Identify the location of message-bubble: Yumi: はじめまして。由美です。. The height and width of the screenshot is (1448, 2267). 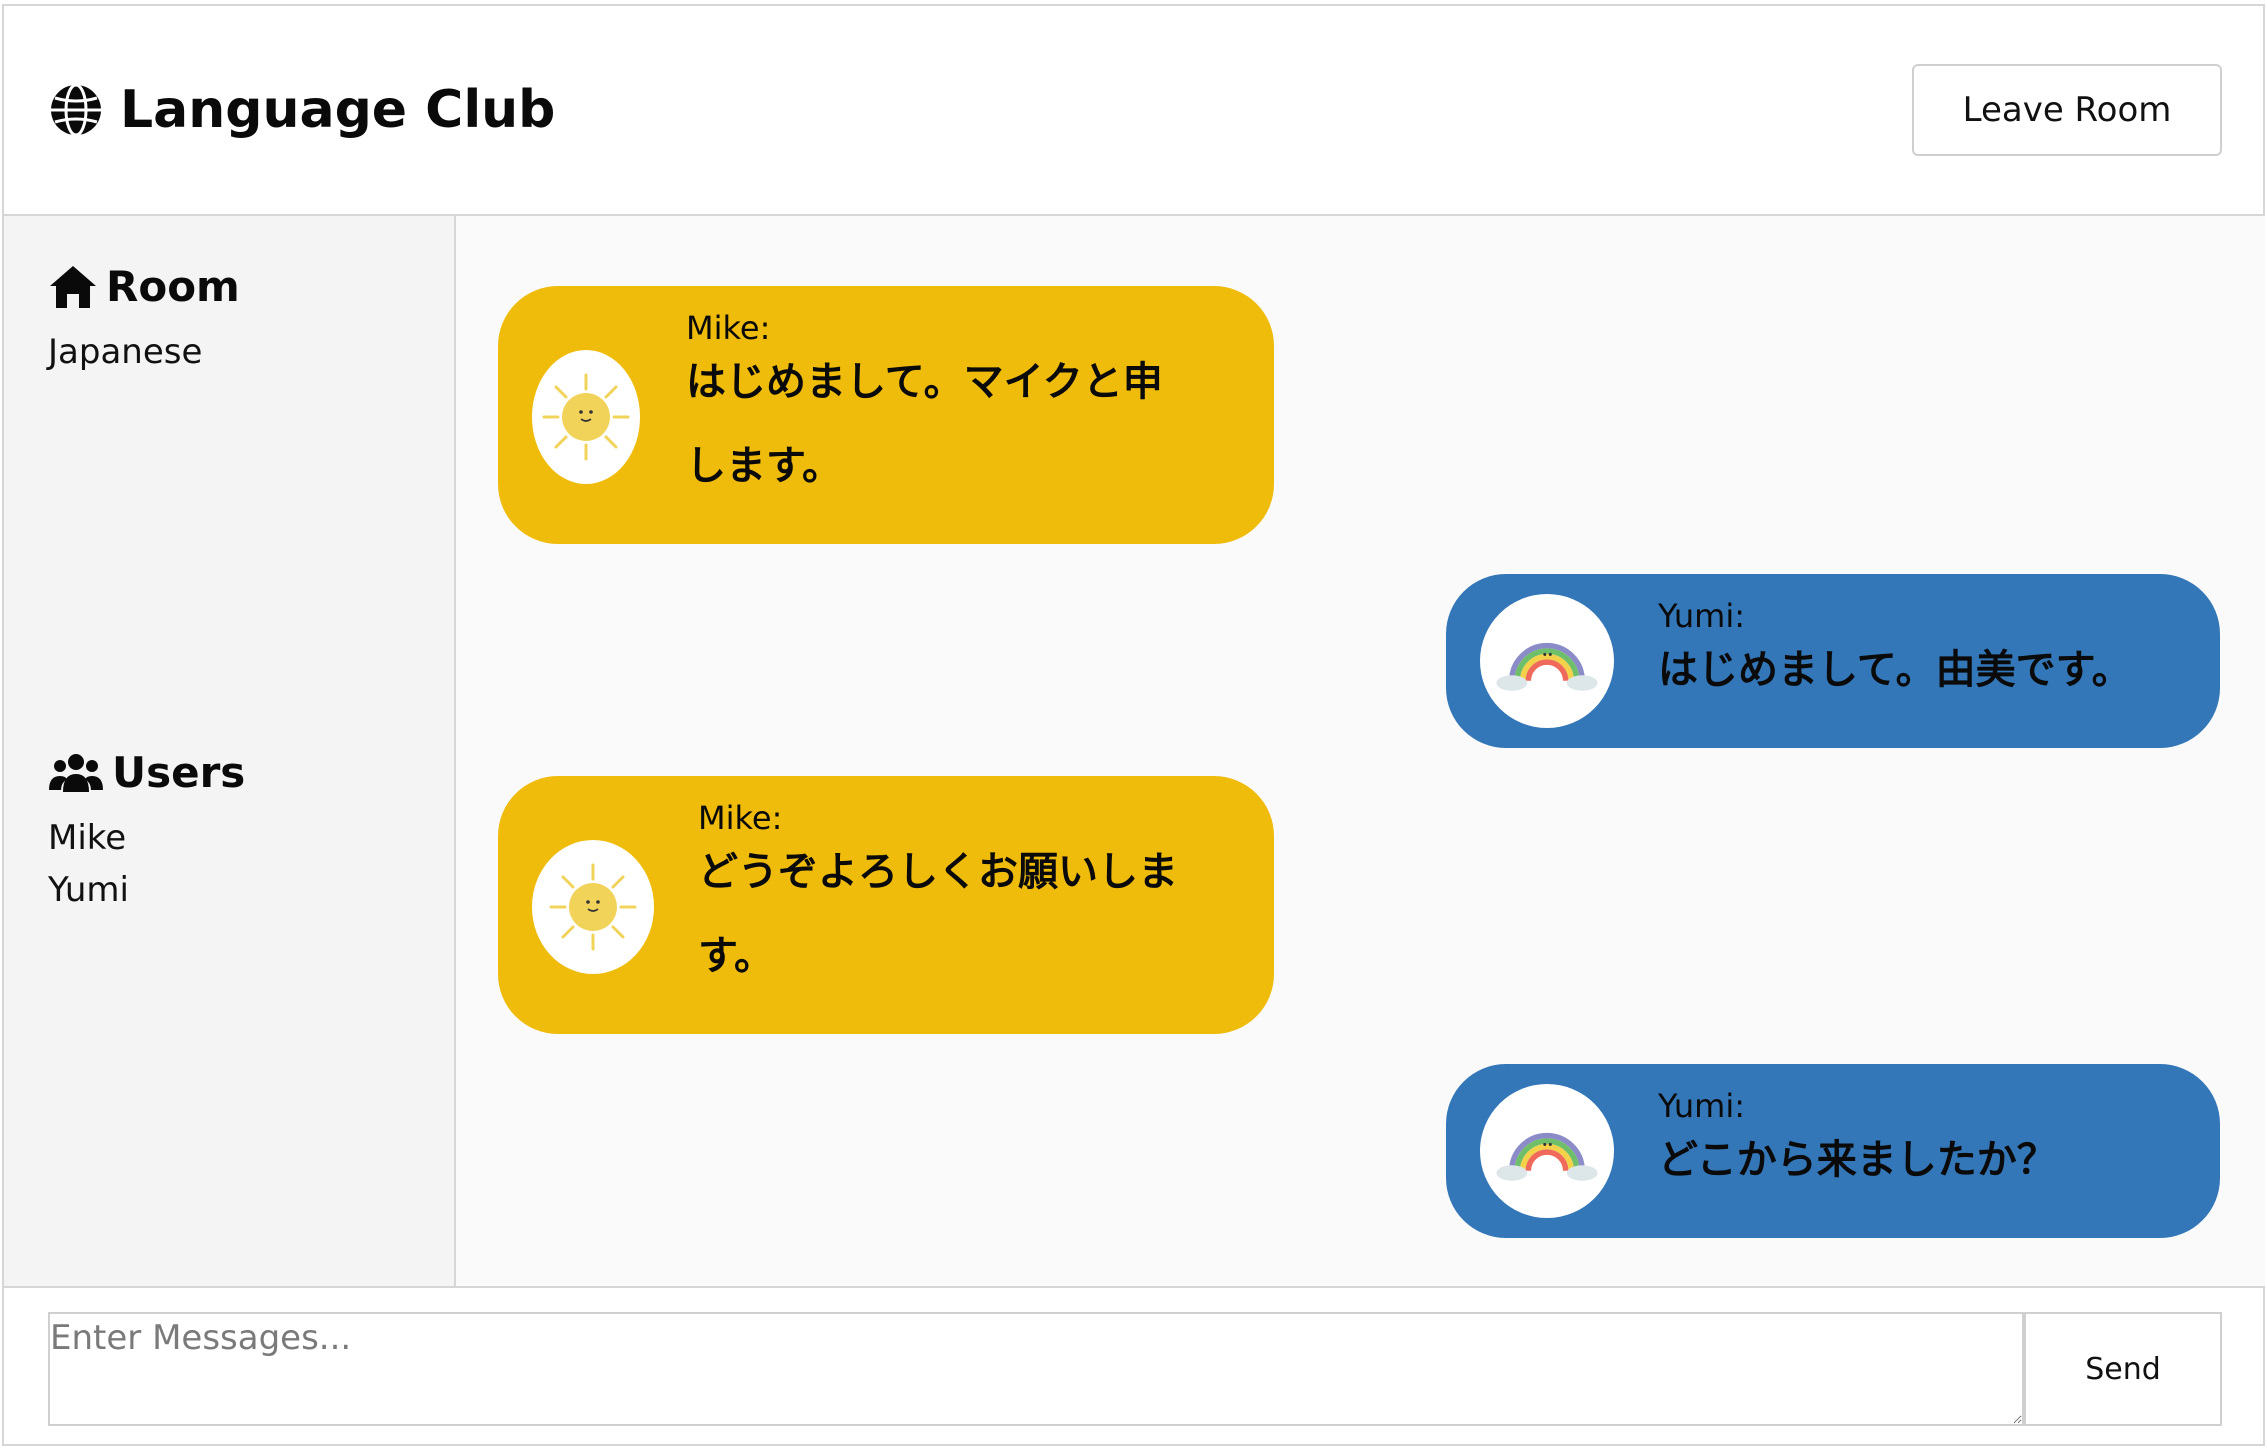
(1833, 661).